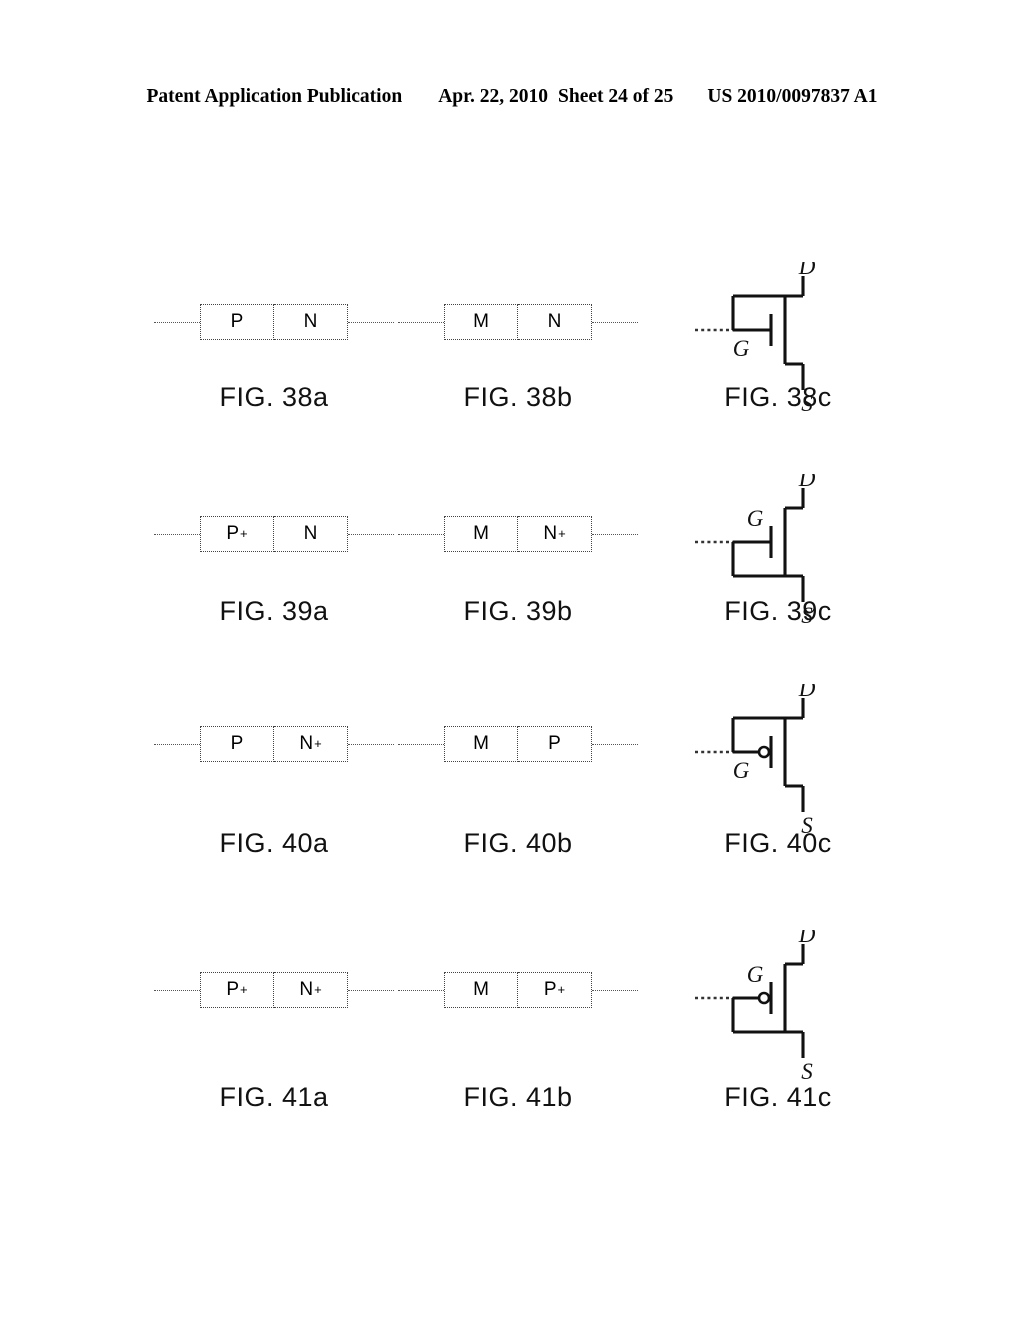 The image size is (1024, 1320). Describe the element at coordinates (518, 843) in the screenshot. I see `figure-caption: FIG. 40b` at that location.